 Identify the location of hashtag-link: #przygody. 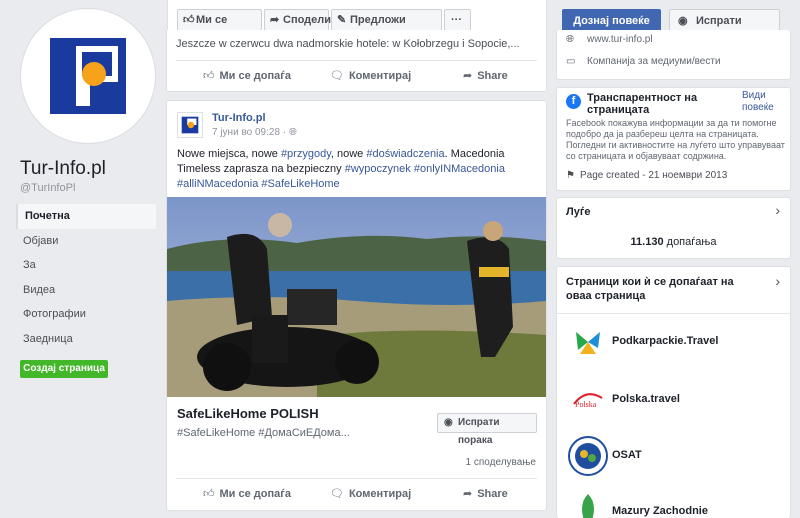
(306, 154).